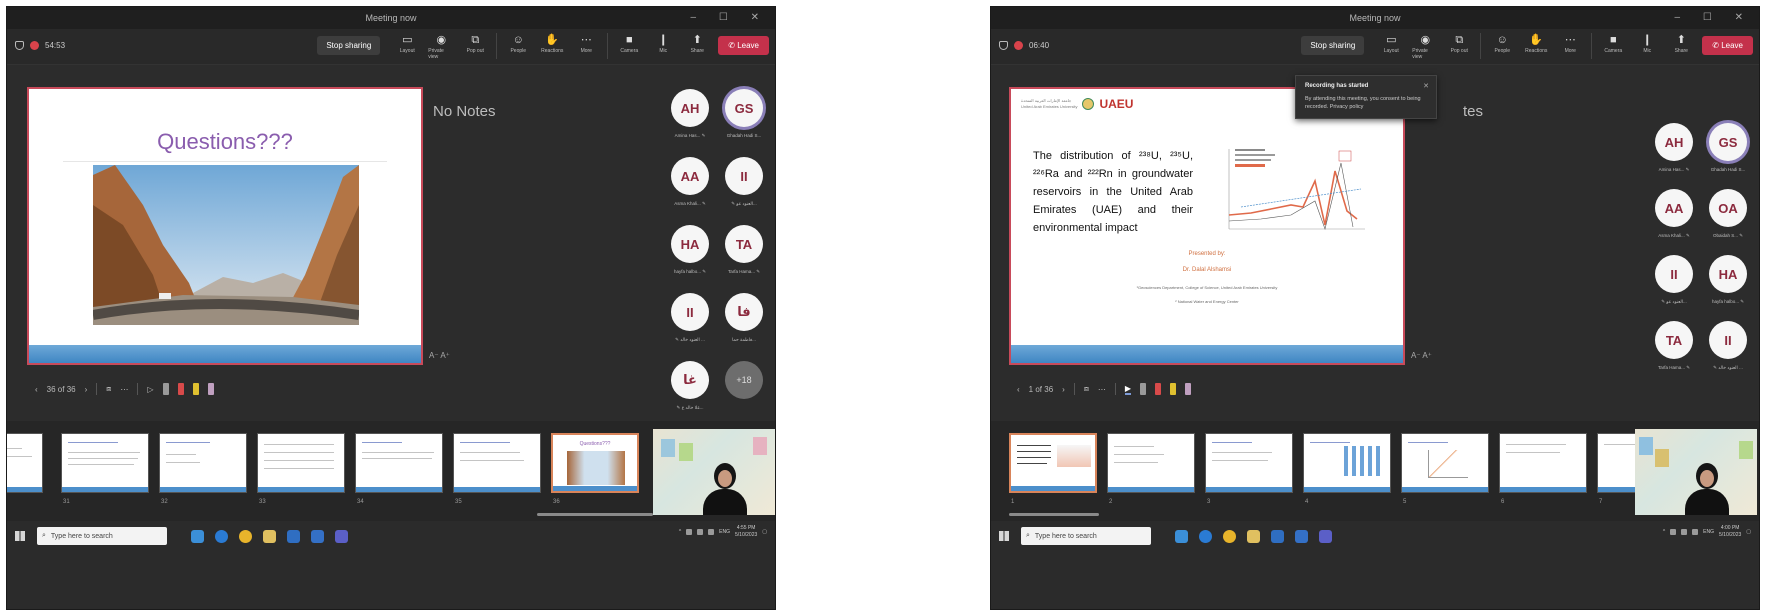 Image resolution: width=1766 pixels, height=616 pixels. What do you see at coordinates (1570, 43) in the screenshot?
I see `more-button: ⋯ More` at bounding box center [1570, 43].